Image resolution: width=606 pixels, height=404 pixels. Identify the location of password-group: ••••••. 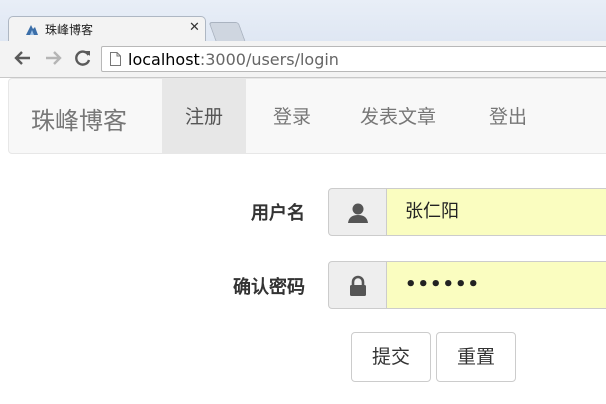
(467, 285).